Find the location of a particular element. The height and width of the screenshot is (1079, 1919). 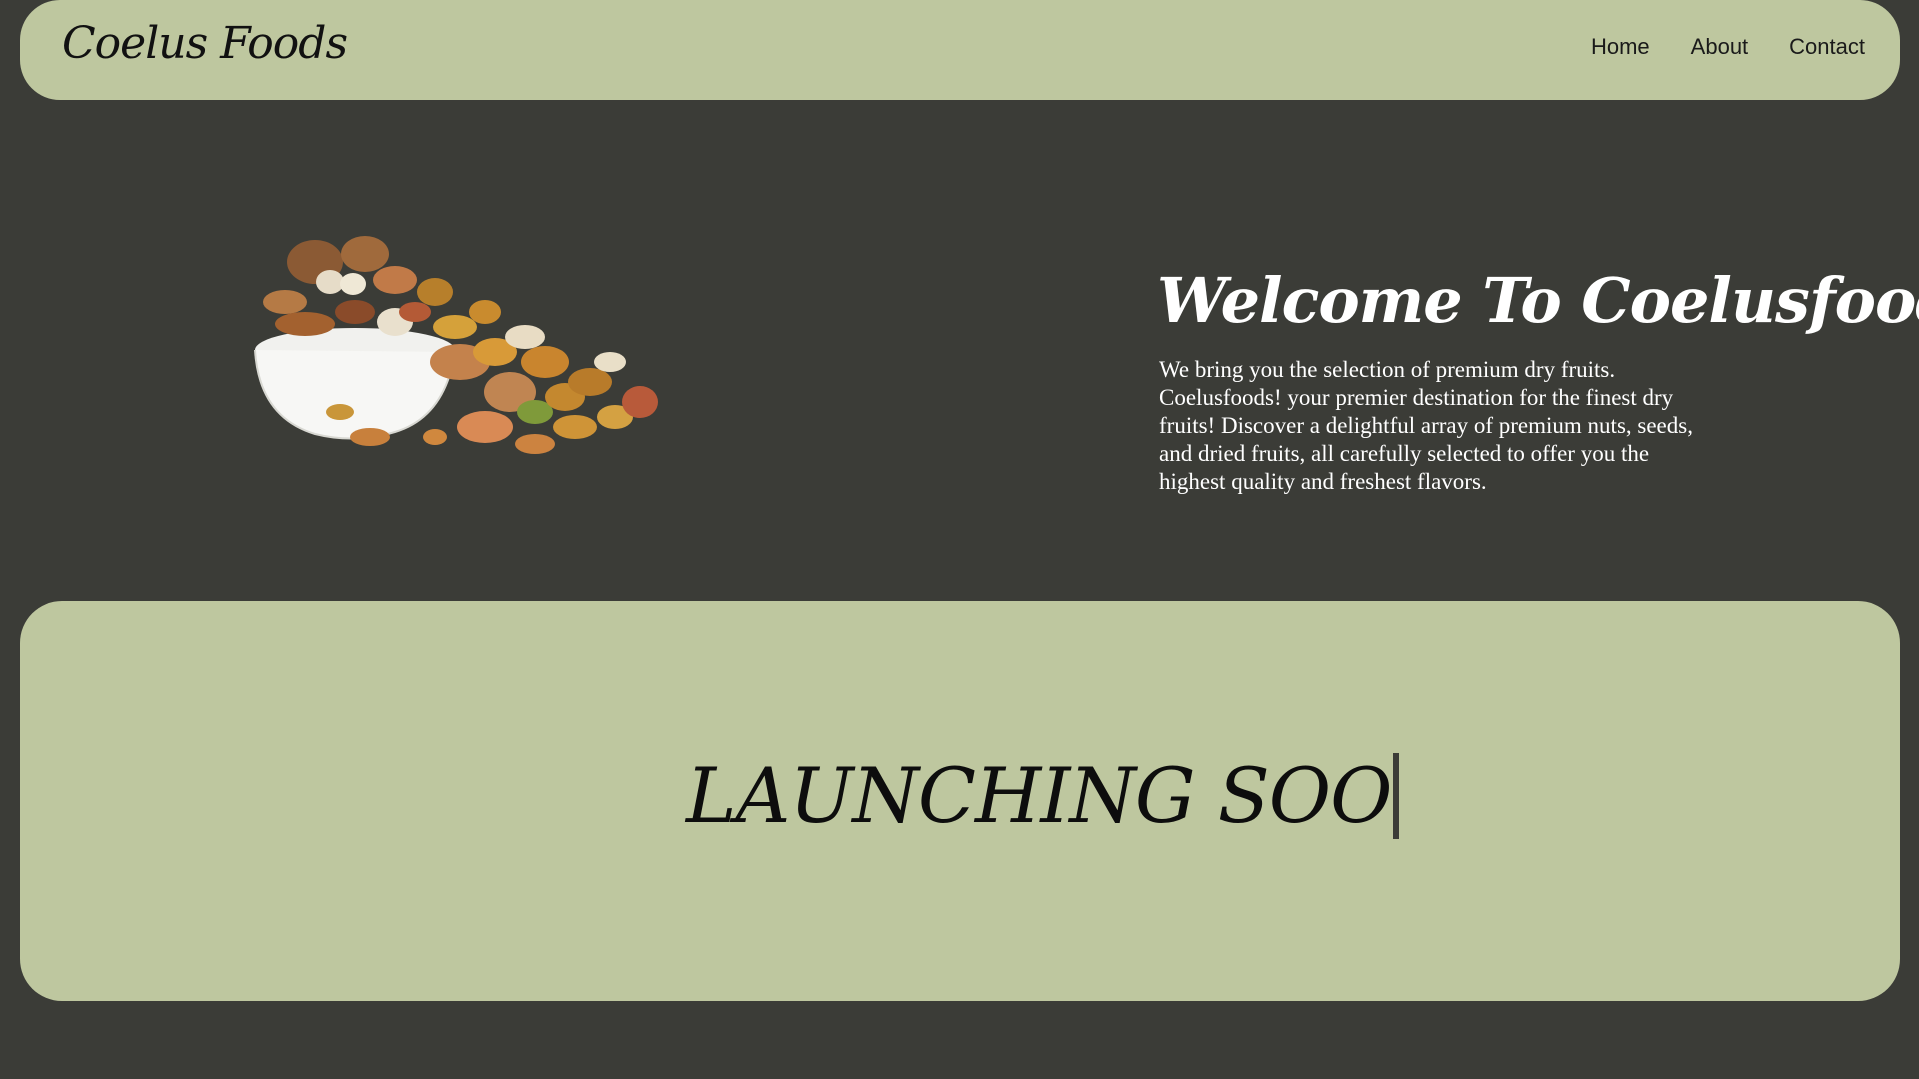

typing-cursor is located at coordinates (1396, 796).